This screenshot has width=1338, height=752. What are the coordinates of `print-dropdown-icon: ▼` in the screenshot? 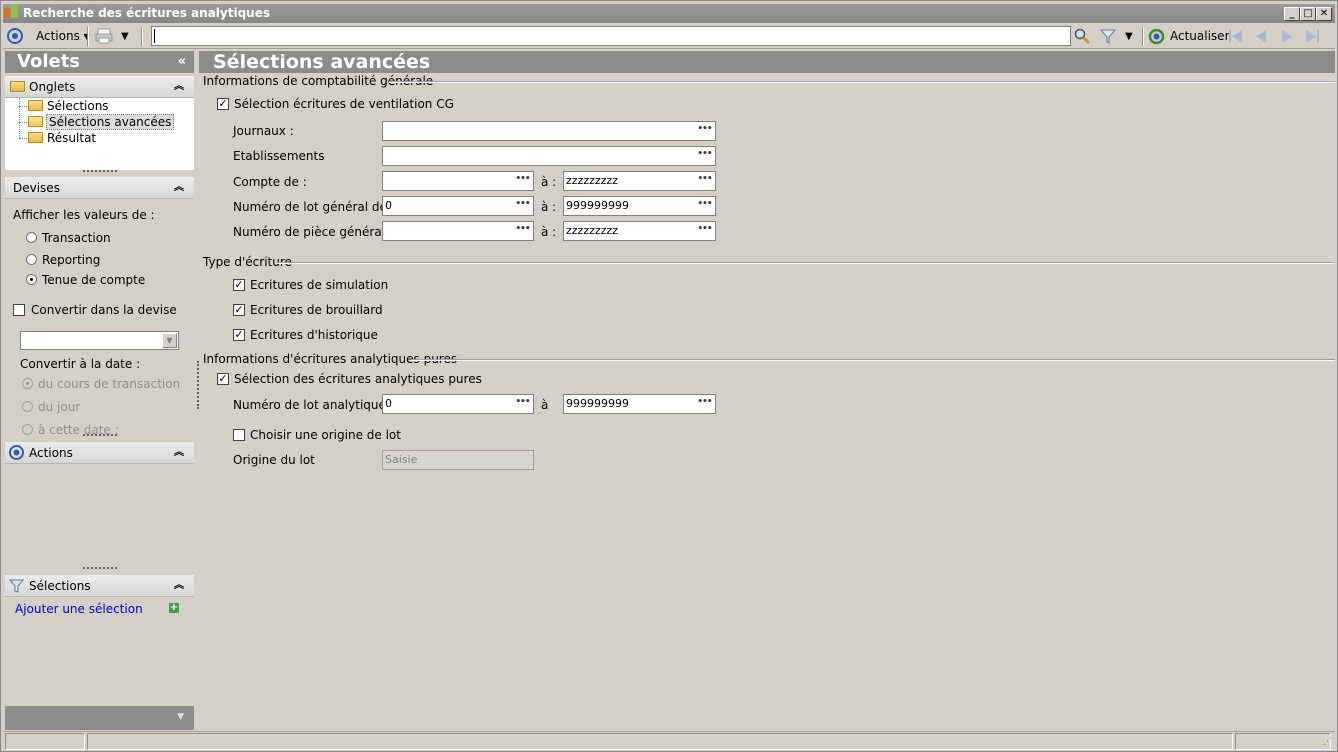 It's located at (125, 36).